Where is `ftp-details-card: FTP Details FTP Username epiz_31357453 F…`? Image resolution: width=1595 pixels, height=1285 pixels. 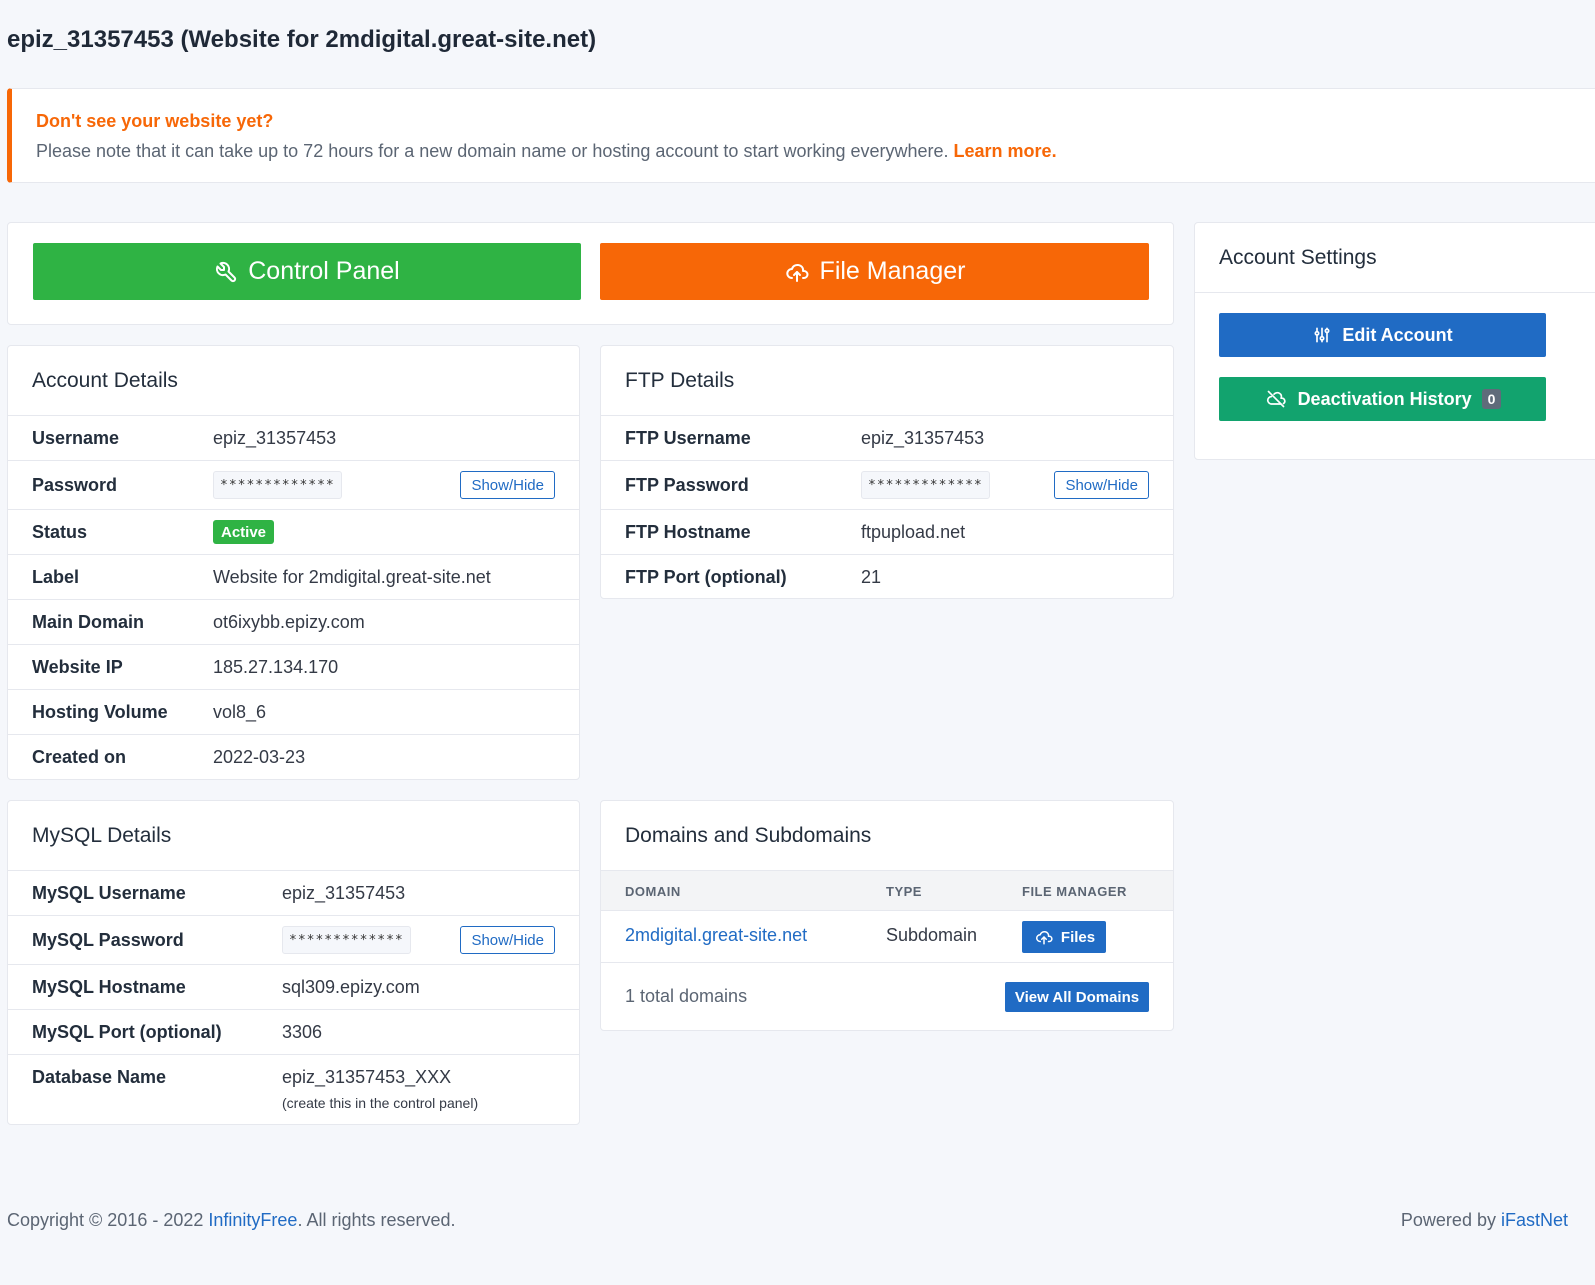
ftp-details-card: FTP Details FTP Username epiz_31357453 F… is located at coordinates (887, 472).